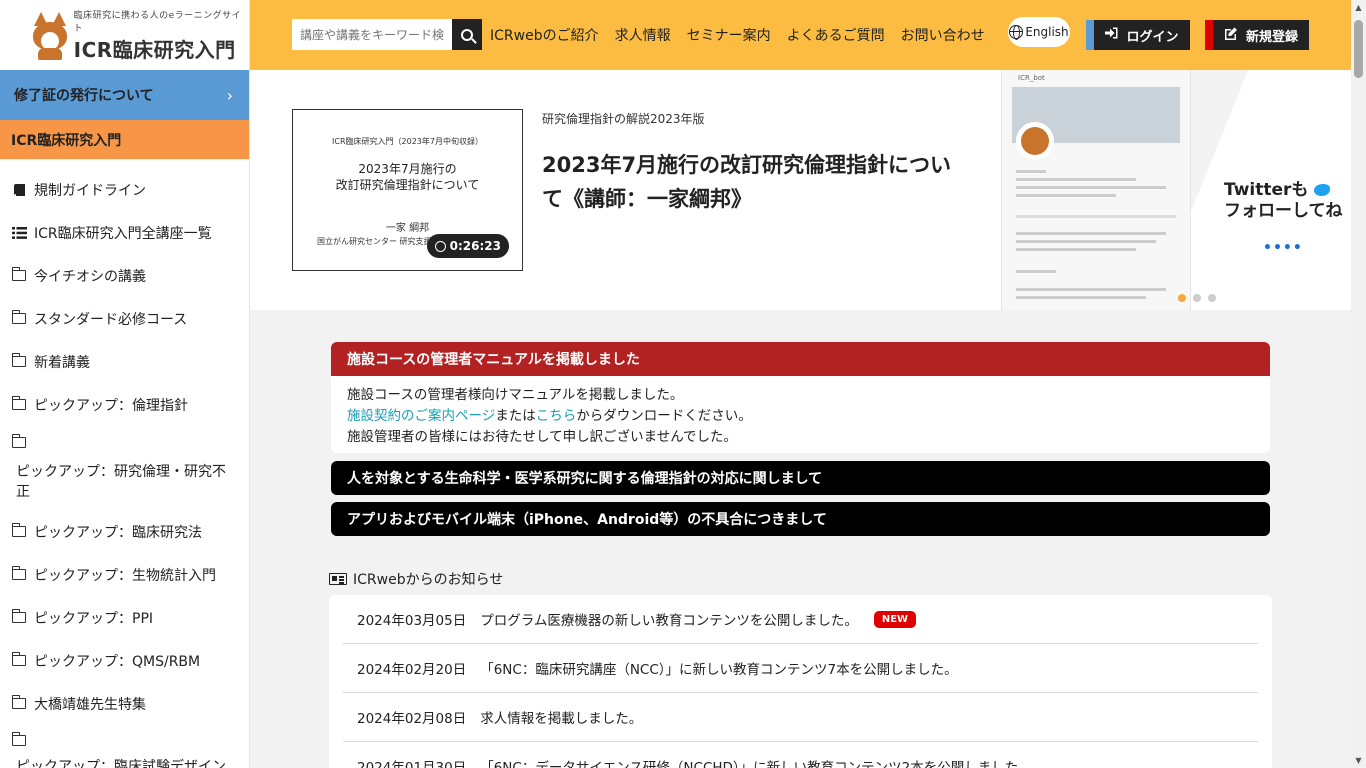 This screenshot has width=1366, height=768. I want to click on news-text: プログラム医療機器の新しい教育コンテンツを公開しました。, so click(669, 621).